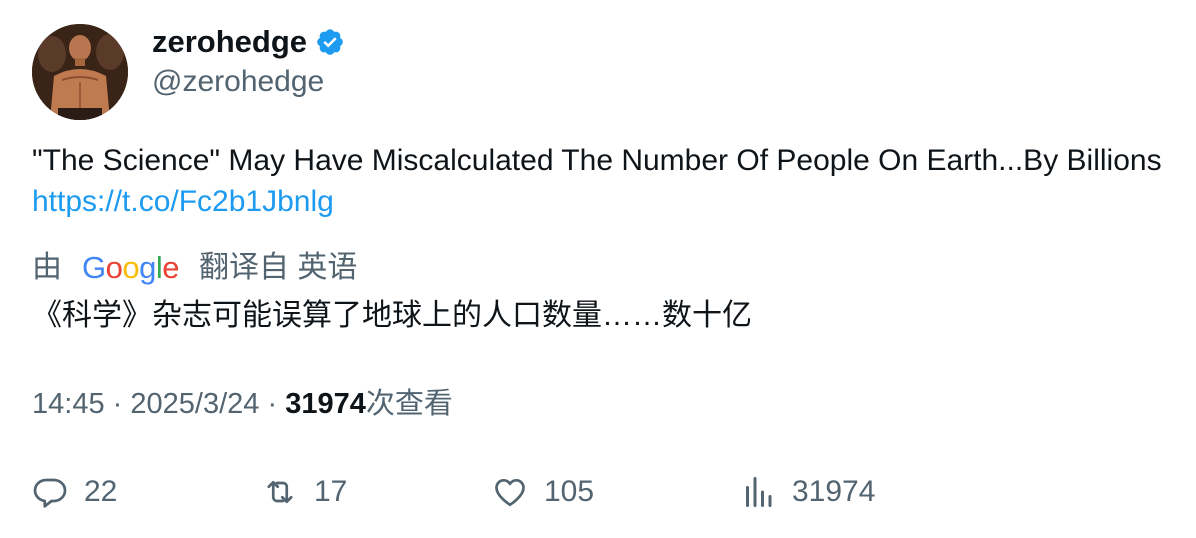 The width and height of the screenshot is (1196, 538). Describe the element at coordinates (278, 267) in the screenshot. I see `translation-suffix: 翻译自 英语` at that location.